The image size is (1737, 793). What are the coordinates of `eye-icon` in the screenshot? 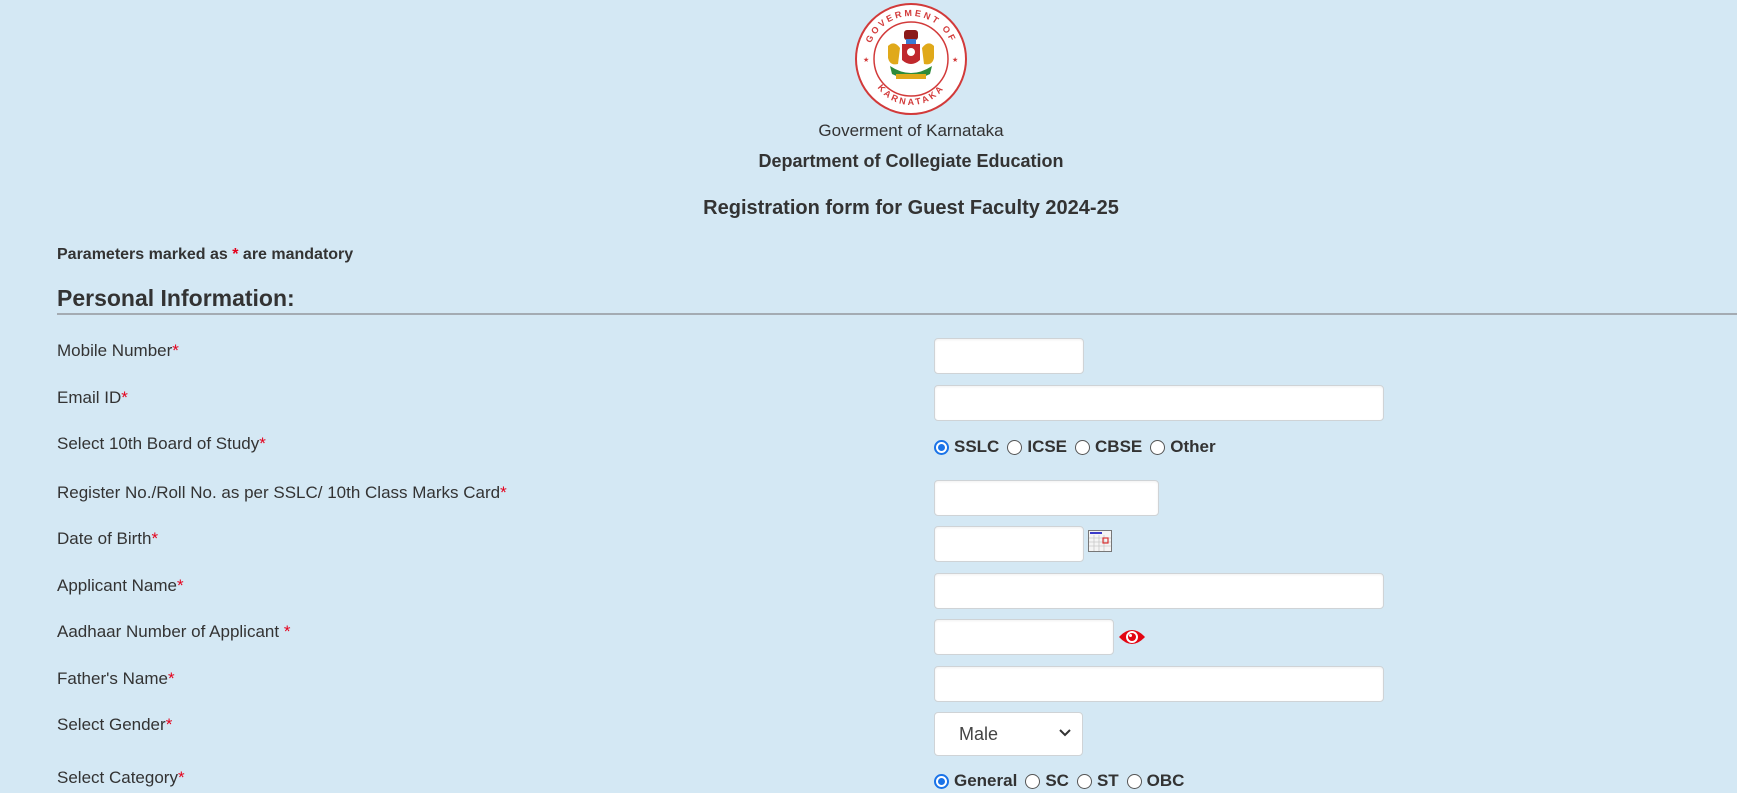 It's located at (1132, 637).